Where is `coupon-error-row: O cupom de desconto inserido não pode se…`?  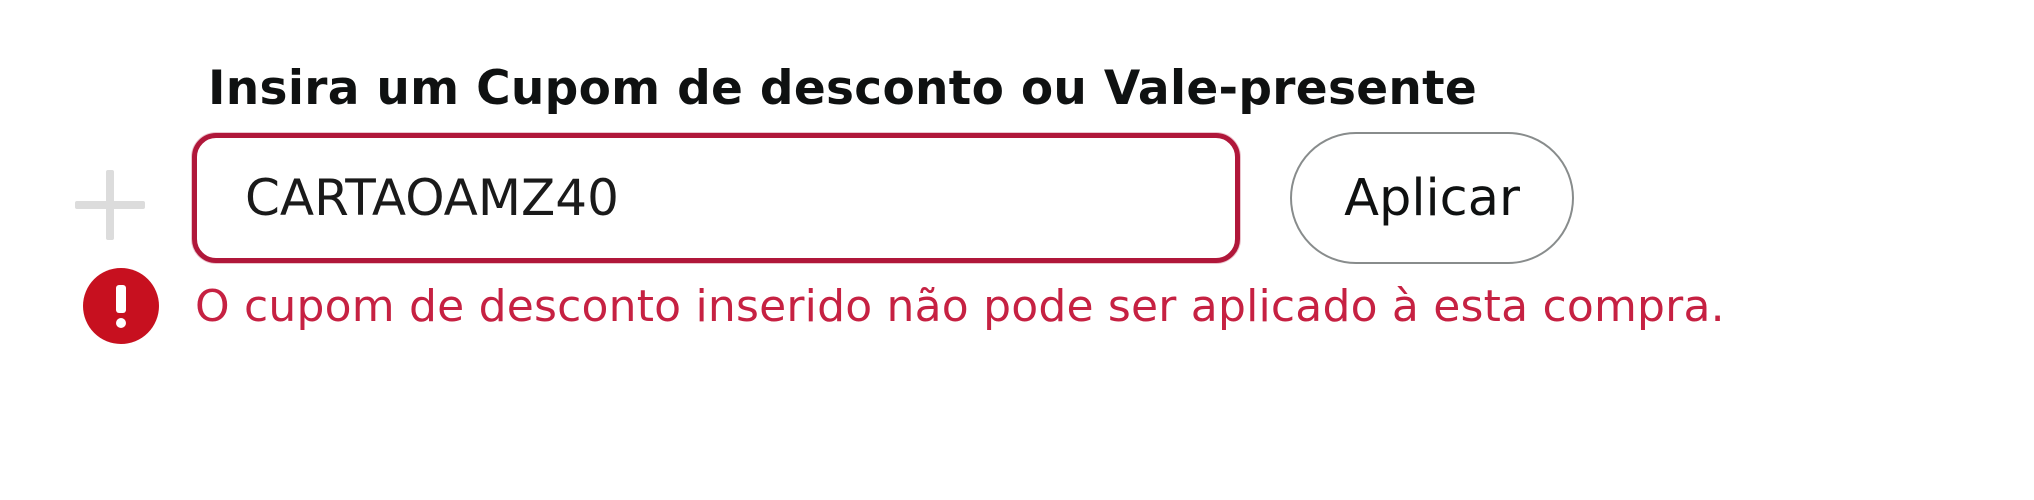
coupon-error-row: O cupom de desconto inserido não pode se… is located at coordinates (904, 306).